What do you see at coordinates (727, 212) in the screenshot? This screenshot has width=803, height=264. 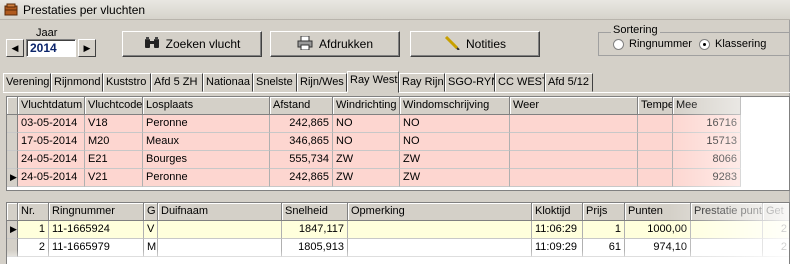 I see `col-prestatie-punten: Prestatie punt` at bounding box center [727, 212].